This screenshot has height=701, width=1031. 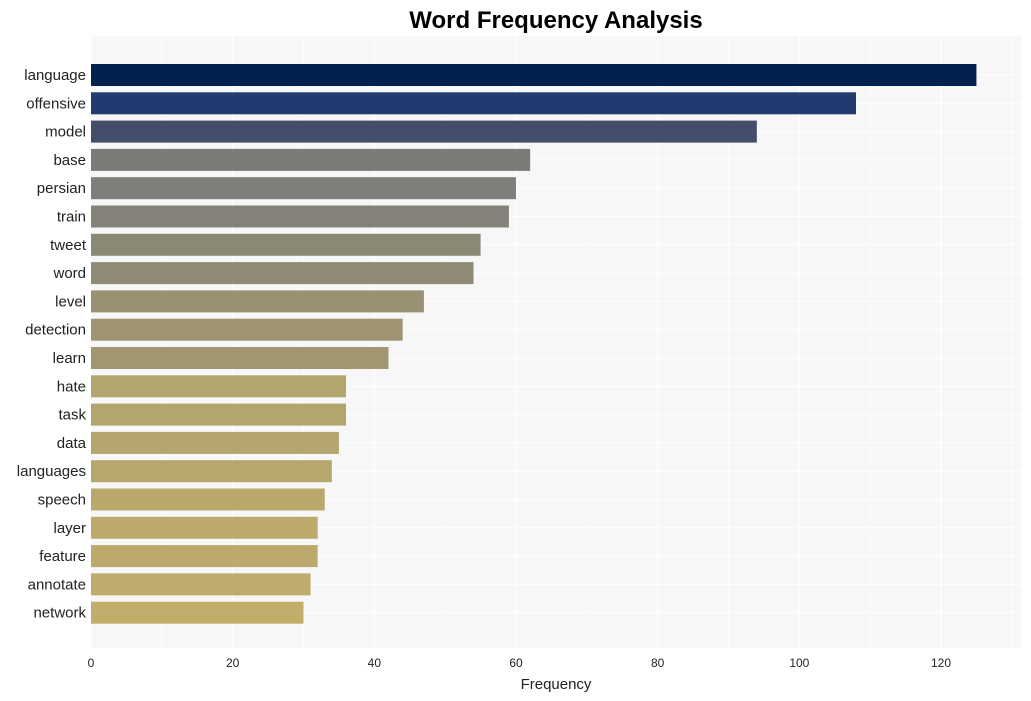 What do you see at coordinates (69, 160) in the screenshot?
I see `y-tick-label: base` at bounding box center [69, 160].